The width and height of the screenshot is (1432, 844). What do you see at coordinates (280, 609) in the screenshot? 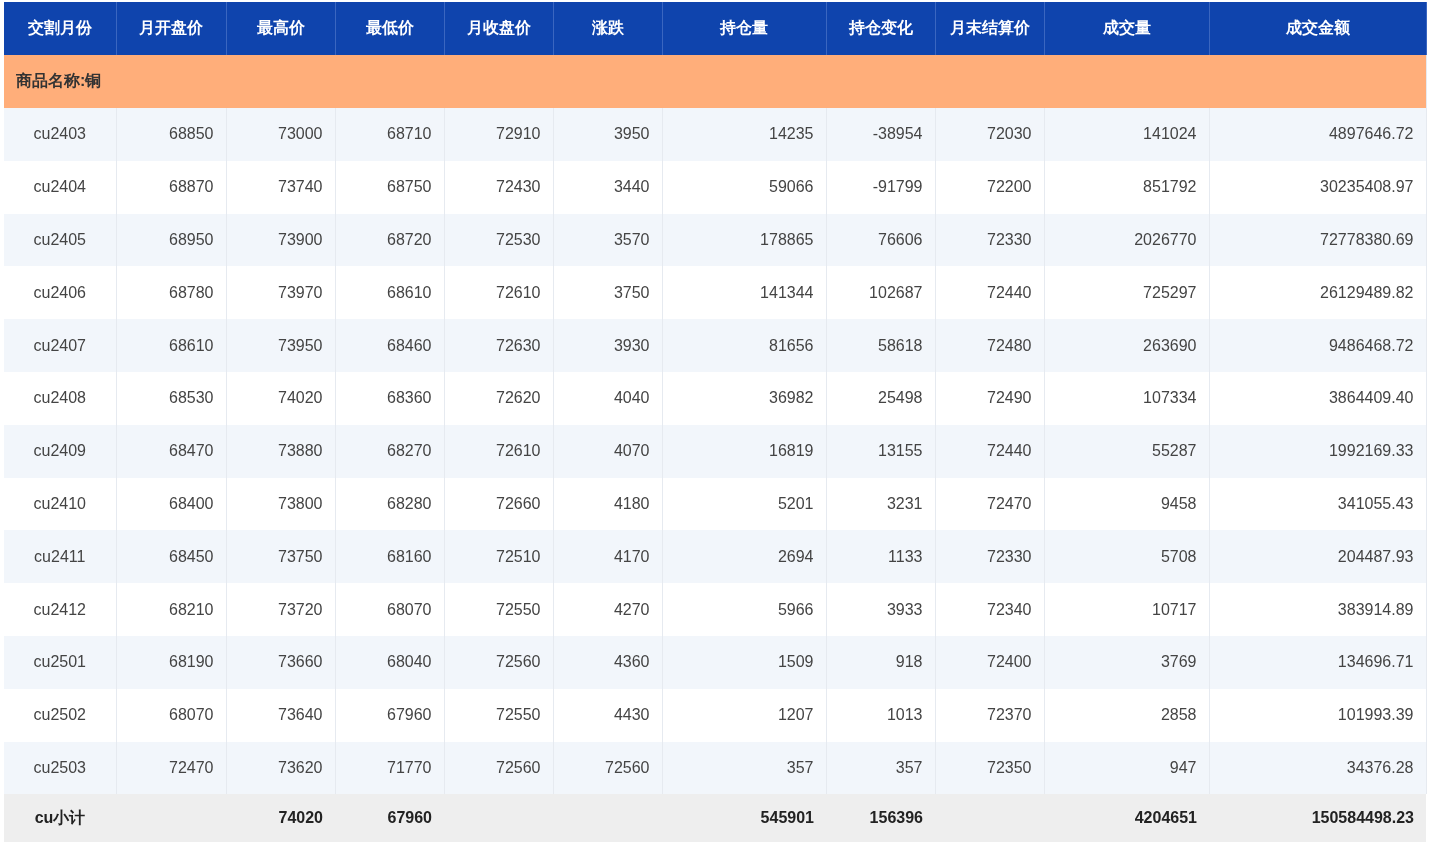
I see `table-cell: 73720` at bounding box center [280, 609].